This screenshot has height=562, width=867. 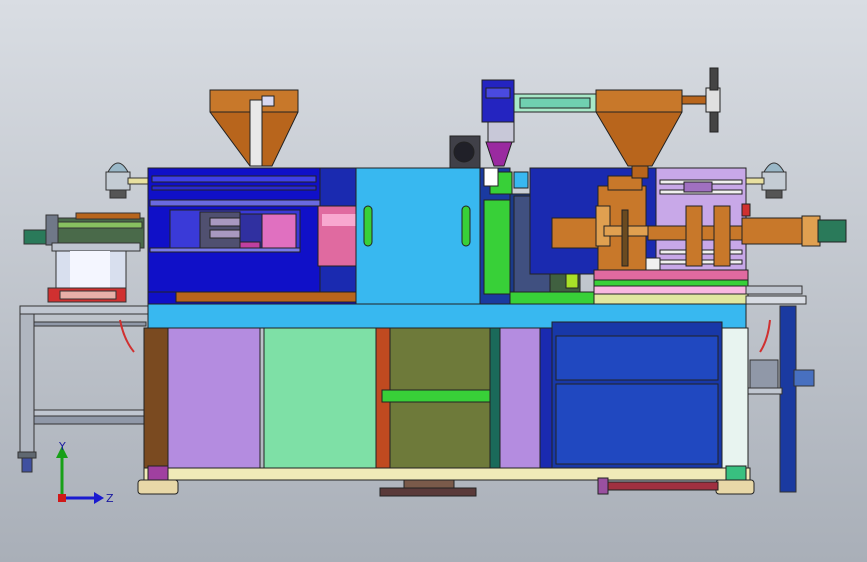 What do you see at coordinates (418, 236) in the screenshot?
I see `safety-door` at bounding box center [418, 236].